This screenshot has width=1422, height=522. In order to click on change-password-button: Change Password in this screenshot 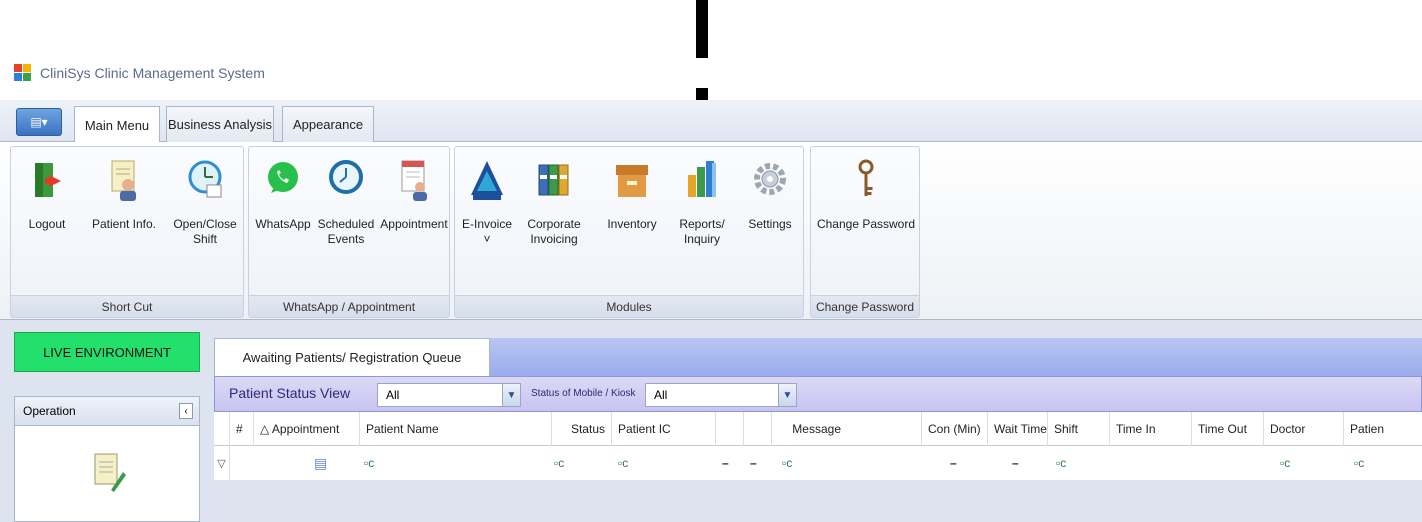, I will do `click(866, 221)`.